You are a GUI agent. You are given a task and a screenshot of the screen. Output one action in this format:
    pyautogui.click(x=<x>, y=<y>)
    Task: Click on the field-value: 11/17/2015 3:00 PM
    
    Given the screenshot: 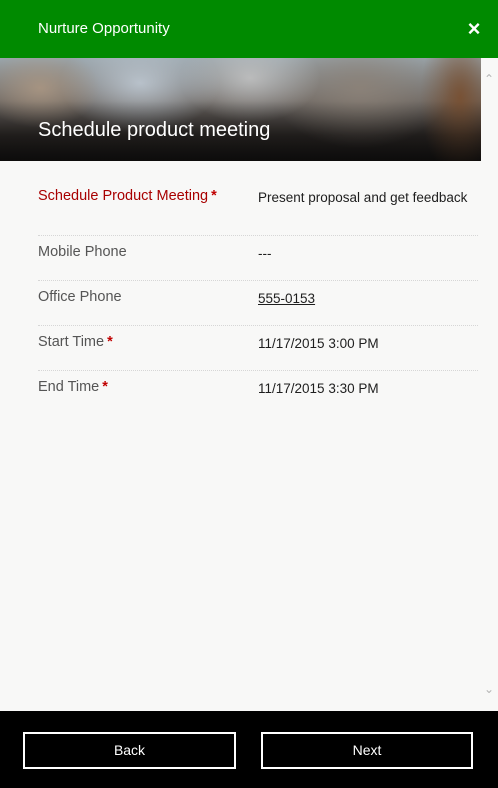 What is the action you would take?
    pyautogui.click(x=363, y=347)
    